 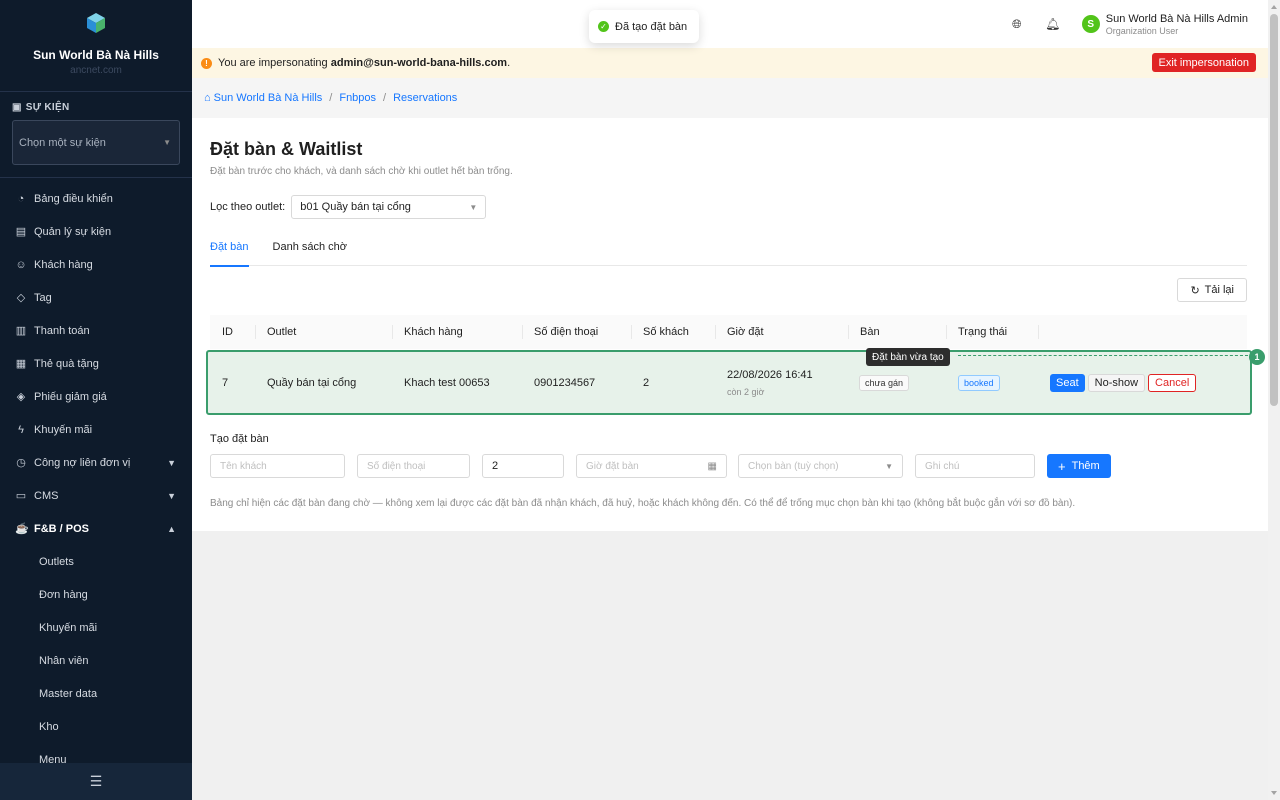 What do you see at coordinates (1090, 24) in the screenshot?
I see `avatar: S` at bounding box center [1090, 24].